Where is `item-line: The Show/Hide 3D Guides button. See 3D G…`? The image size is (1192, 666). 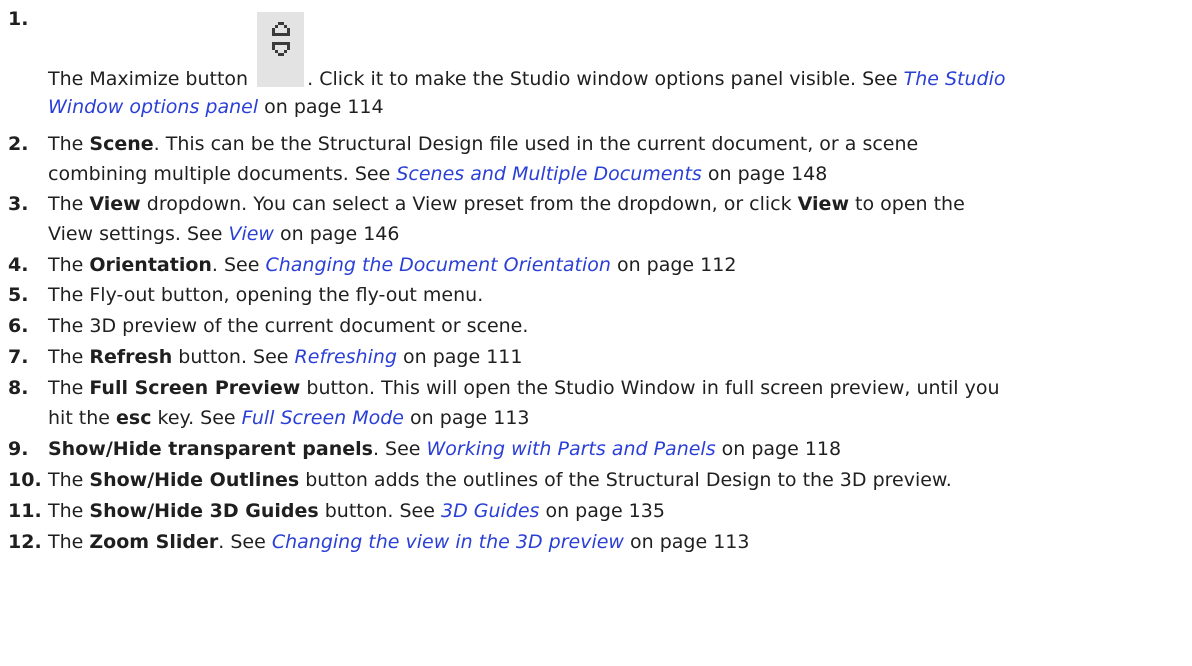
item-line: The Show/Hide 3D Guides button. See 3D G… is located at coordinates (356, 511).